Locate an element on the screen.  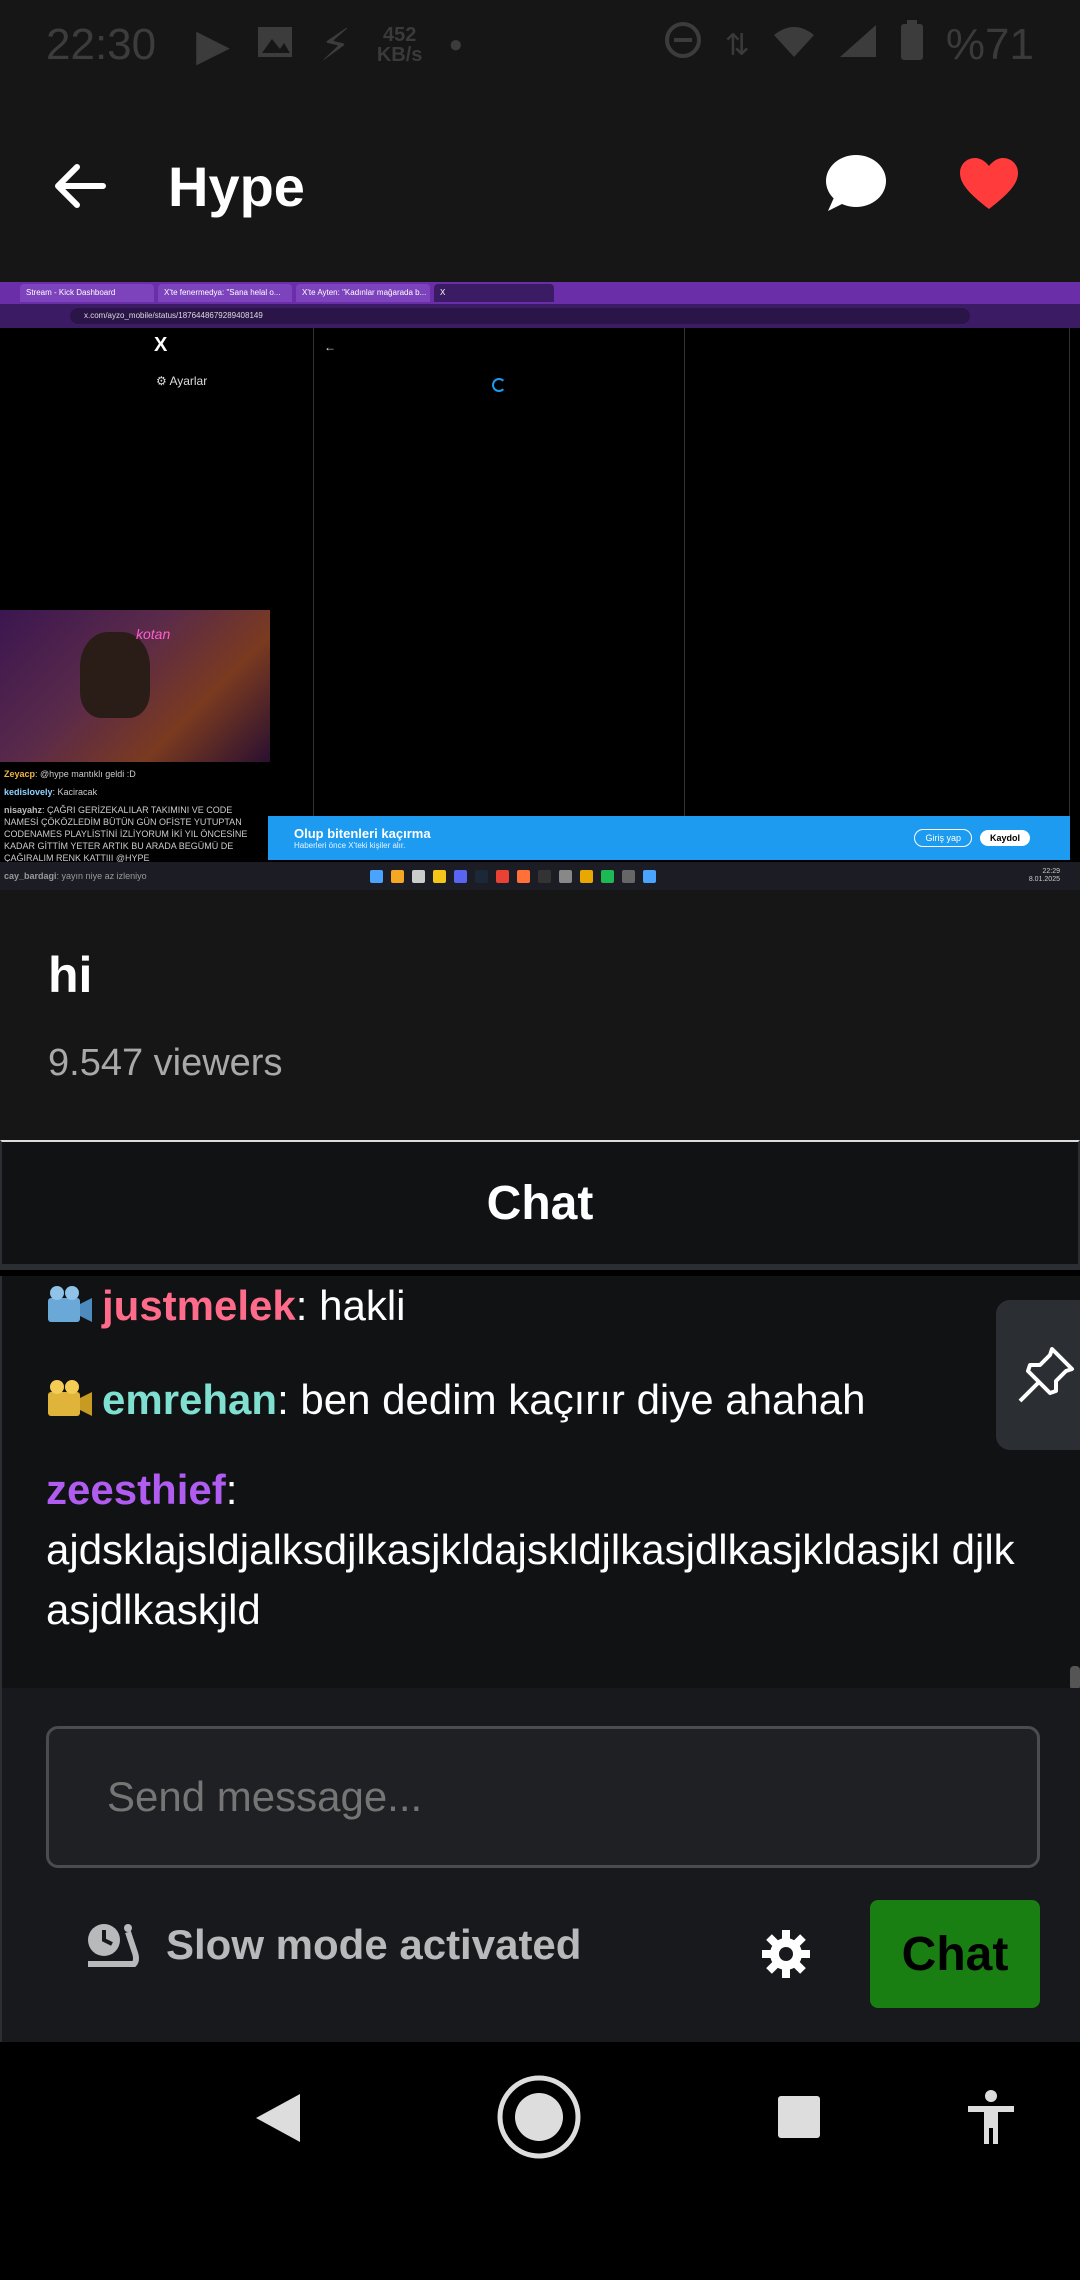
network-speed-value: 452 is located at coordinates (399, 35).